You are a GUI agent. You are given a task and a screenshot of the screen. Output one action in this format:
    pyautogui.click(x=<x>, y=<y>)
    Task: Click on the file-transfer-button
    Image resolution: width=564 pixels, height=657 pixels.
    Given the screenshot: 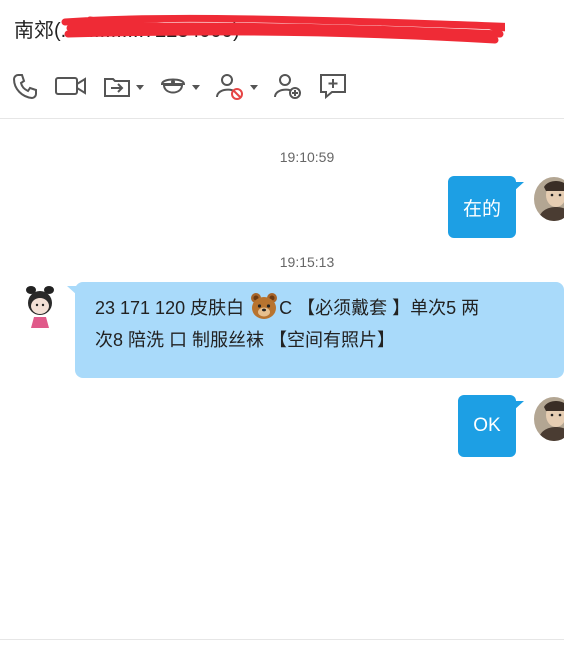 What is the action you would take?
    pyautogui.click(x=123, y=86)
    